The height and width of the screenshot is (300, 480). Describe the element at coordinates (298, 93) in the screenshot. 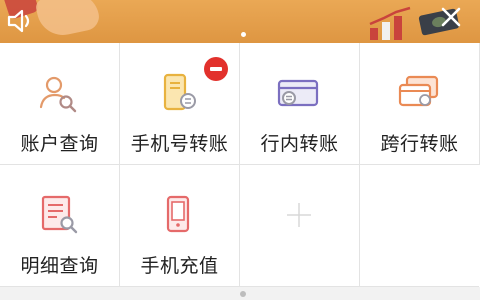

I see `card-transfer-icon` at that location.